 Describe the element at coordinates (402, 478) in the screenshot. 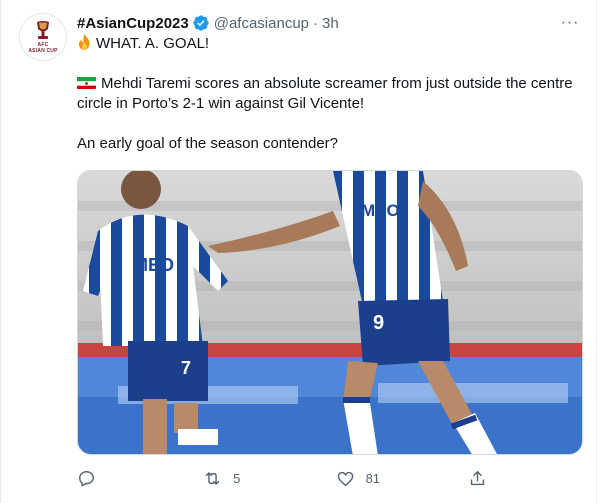

I see `like-button: 81` at that location.